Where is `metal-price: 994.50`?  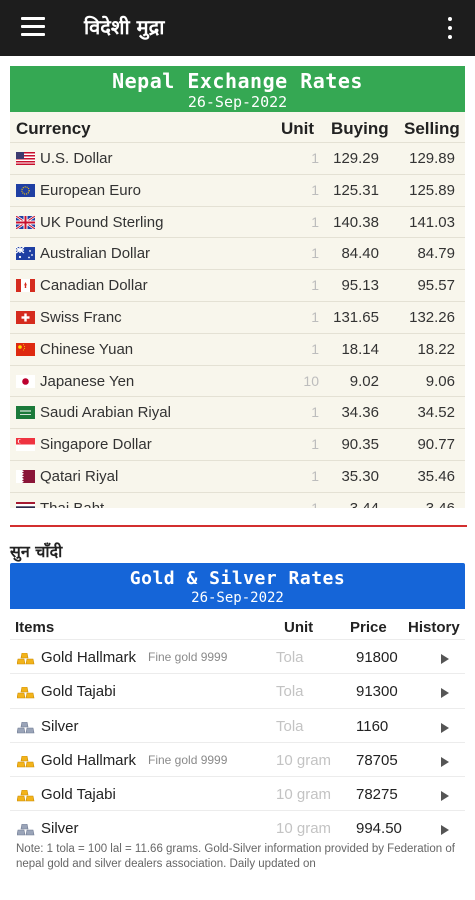
metal-price: 994.50 is located at coordinates (379, 829).